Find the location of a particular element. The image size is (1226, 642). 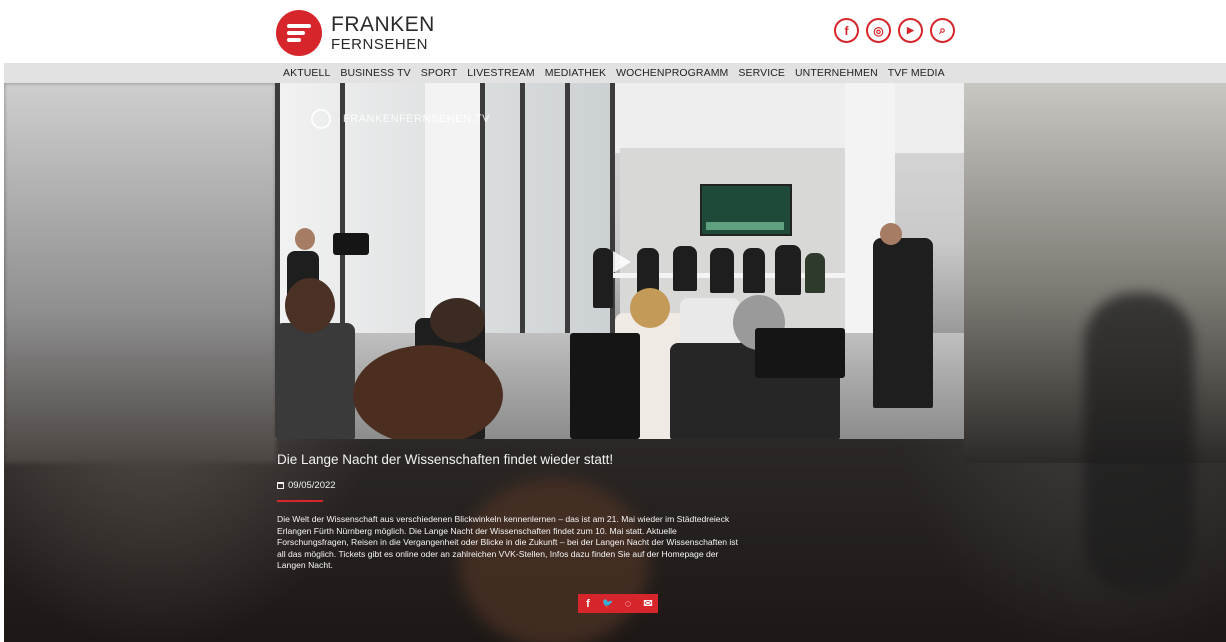

search-icon: ⌕ is located at coordinates (942, 30).